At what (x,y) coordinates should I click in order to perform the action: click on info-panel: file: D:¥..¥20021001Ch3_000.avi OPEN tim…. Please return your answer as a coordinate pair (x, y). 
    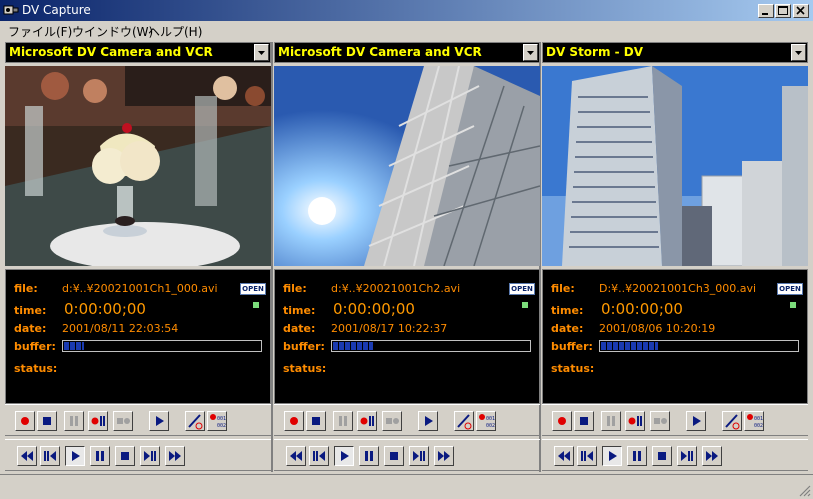
    Looking at the image, I should click on (675, 336).